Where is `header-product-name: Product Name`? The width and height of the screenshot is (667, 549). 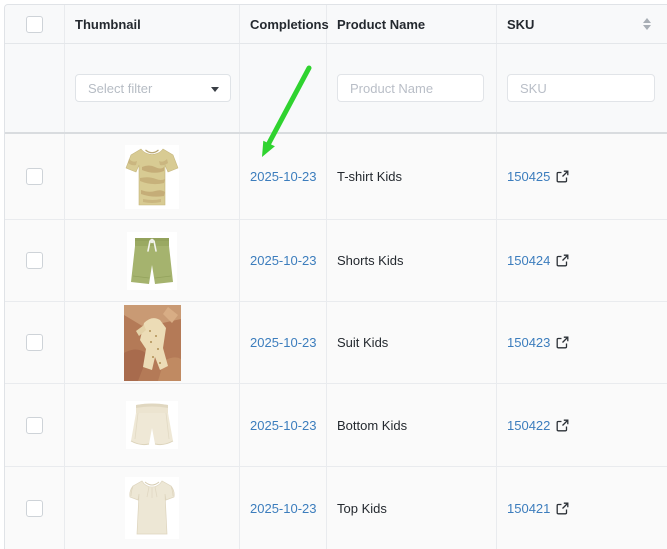
header-product-name: Product Name is located at coordinates (412, 24).